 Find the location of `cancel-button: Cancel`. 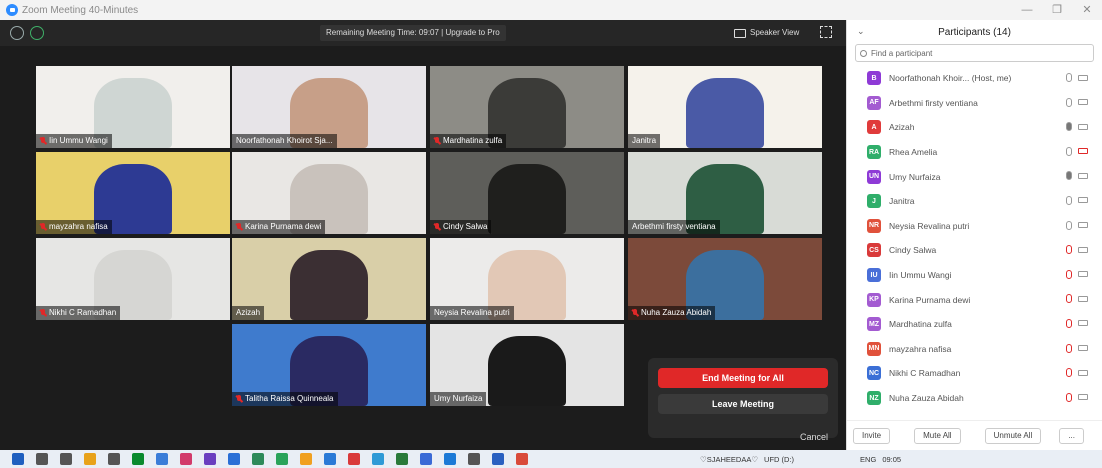

cancel-button: Cancel is located at coordinates (814, 437).